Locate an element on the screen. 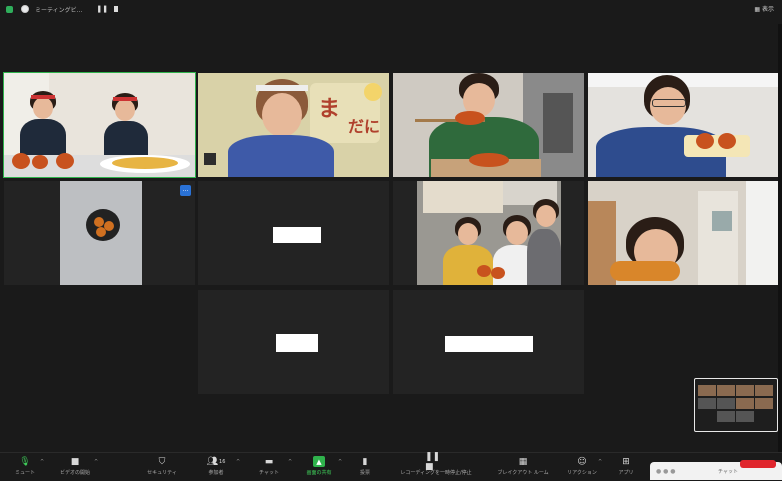  breakout-grid-icon: ▦ is located at coordinates (523, 461).